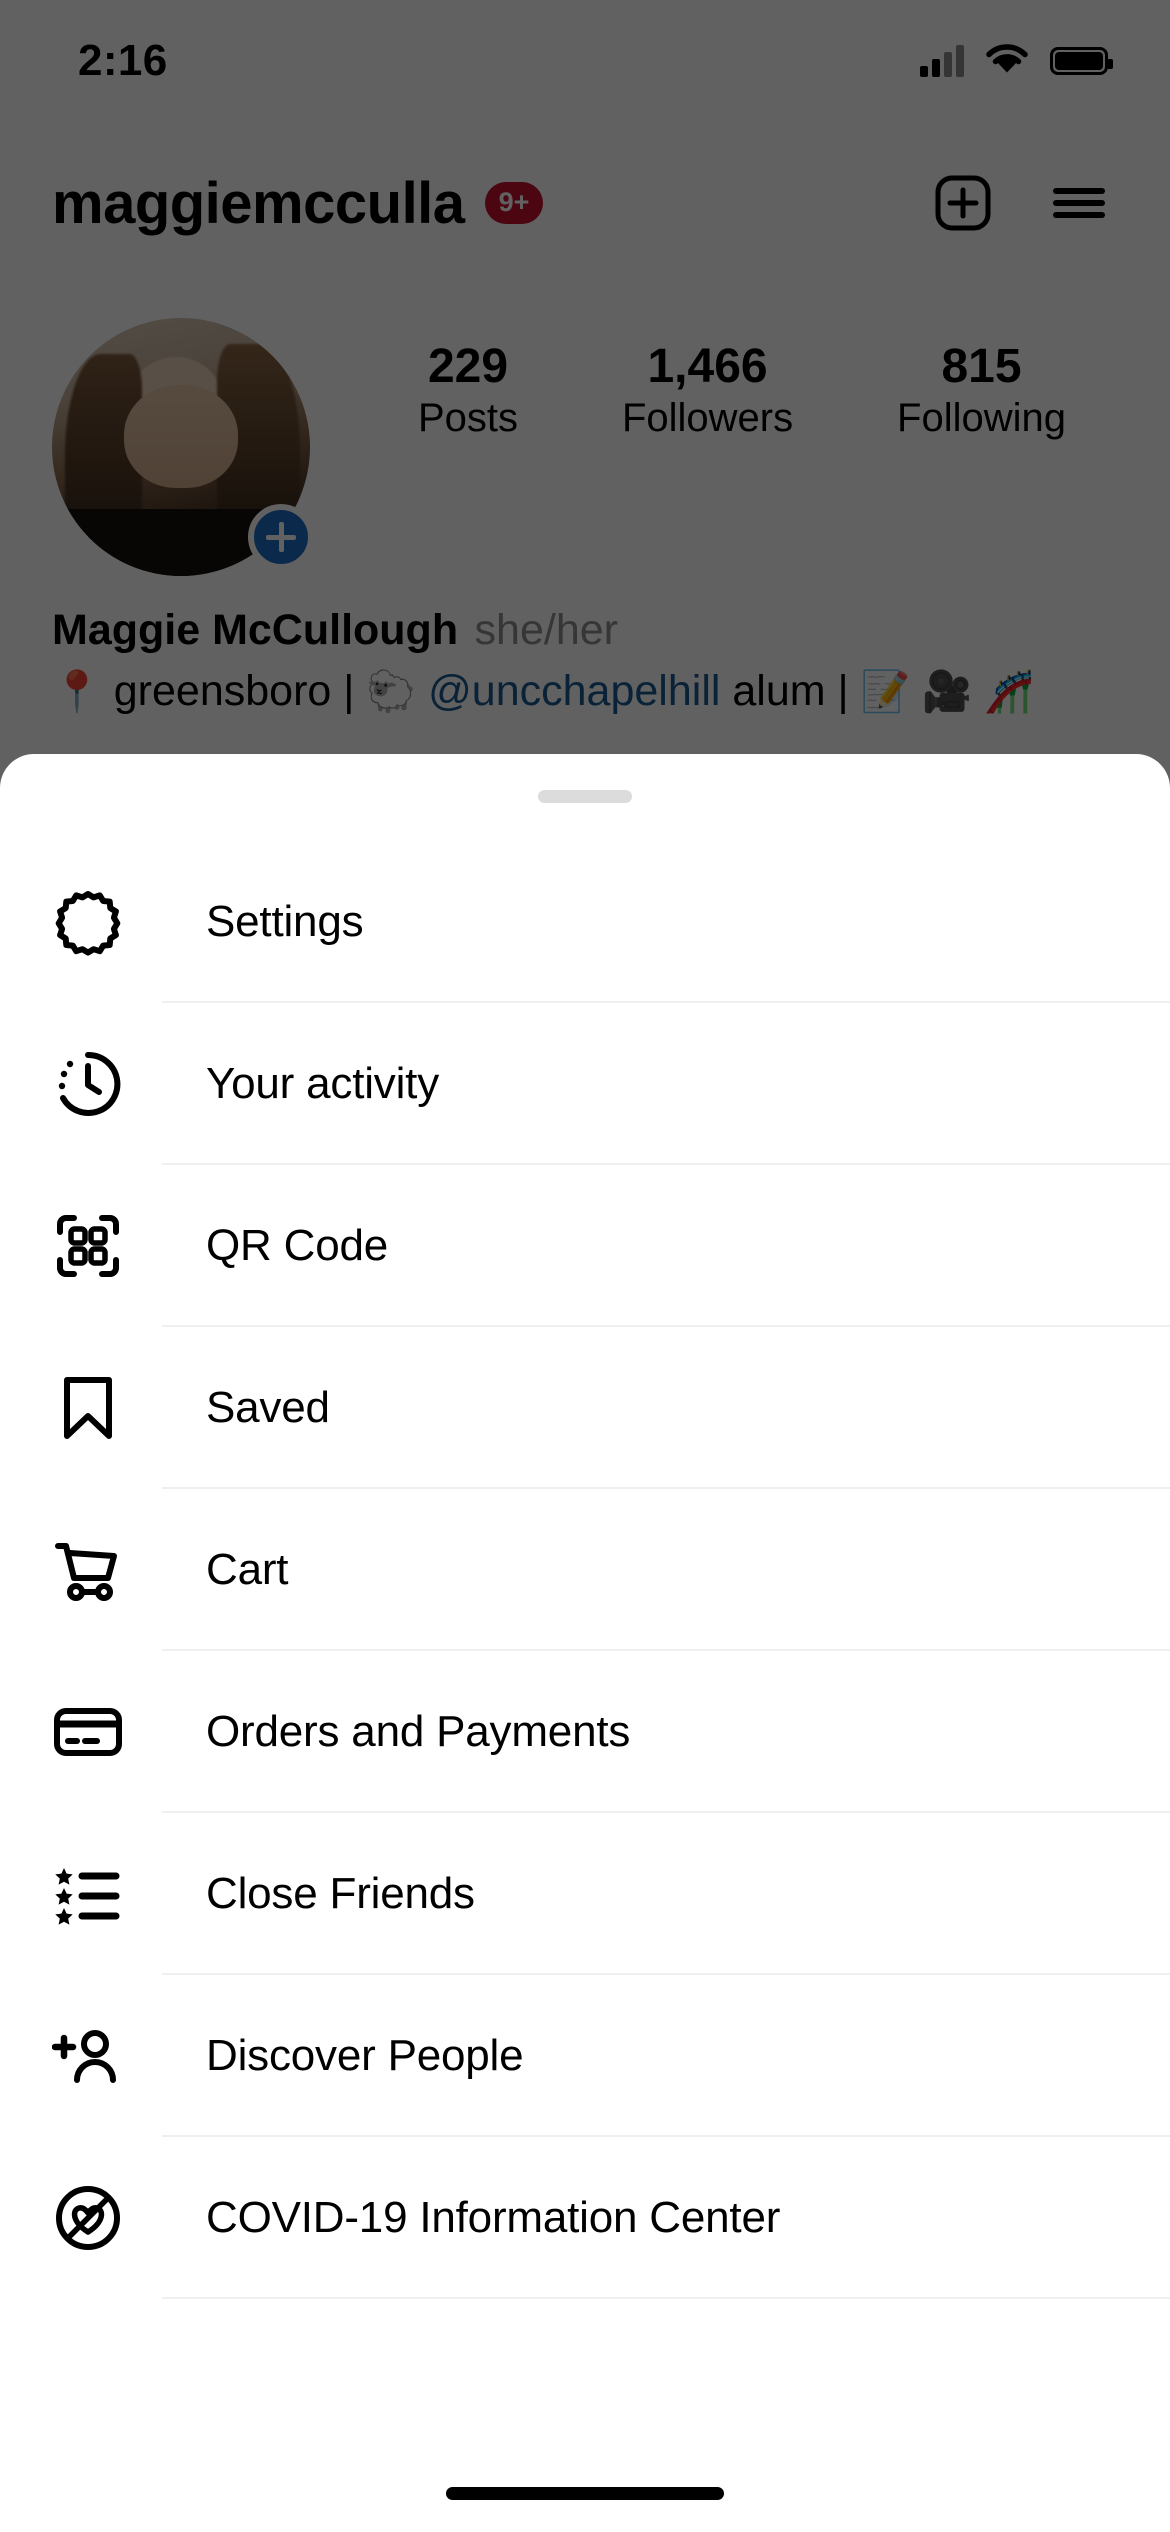 The image size is (1170, 2532). I want to click on menu-item-qr-code: QR Code, so click(585, 1246).